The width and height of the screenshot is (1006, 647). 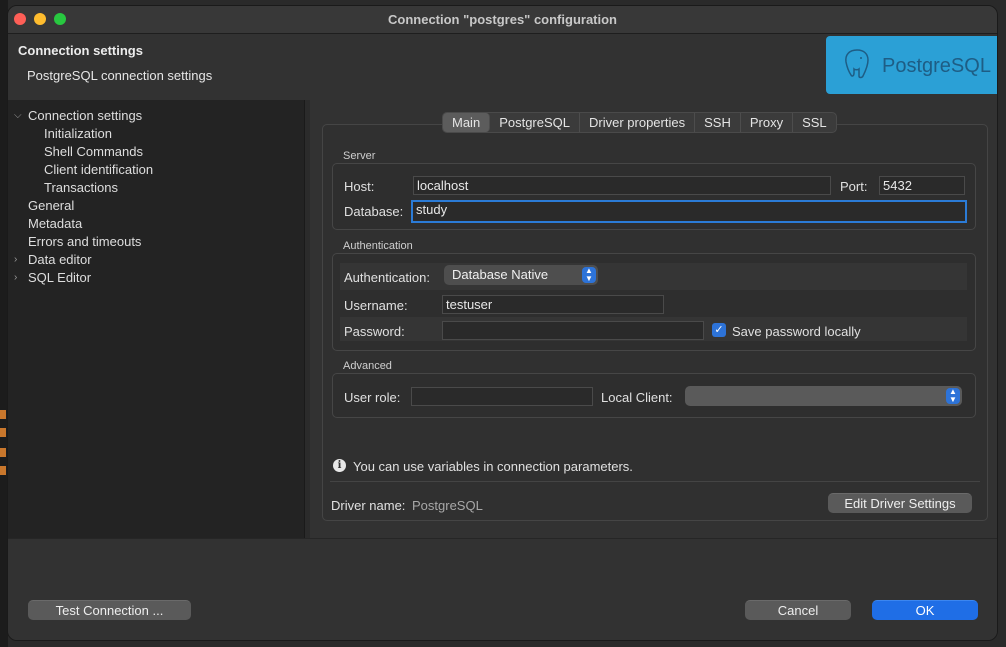 What do you see at coordinates (19, 116) in the screenshot?
I see `chevron-down-icon: ⌵` at bounding box center [19, 116].